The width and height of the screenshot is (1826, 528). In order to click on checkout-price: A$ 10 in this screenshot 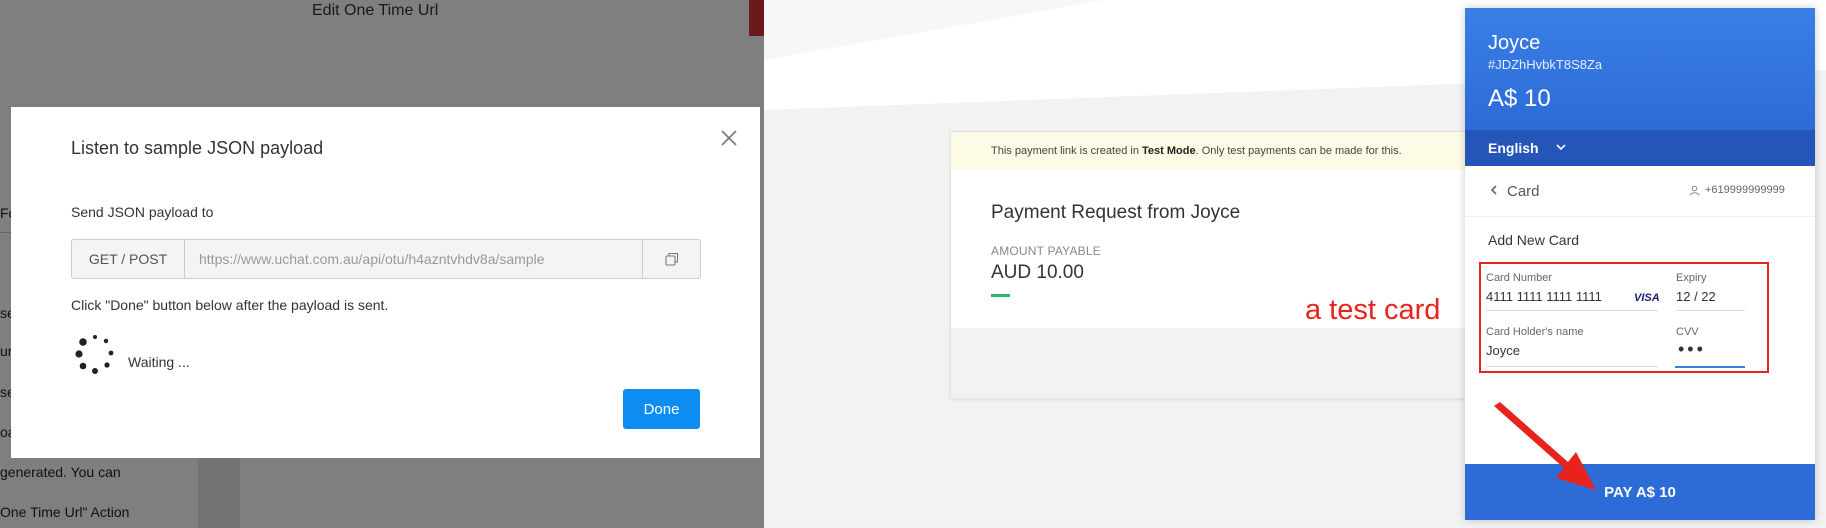, I will do `click(1519, 98)`.